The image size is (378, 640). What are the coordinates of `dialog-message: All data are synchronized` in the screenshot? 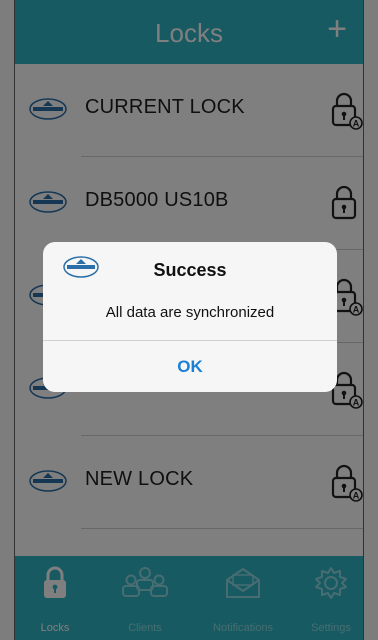 It's located at (190, 312).